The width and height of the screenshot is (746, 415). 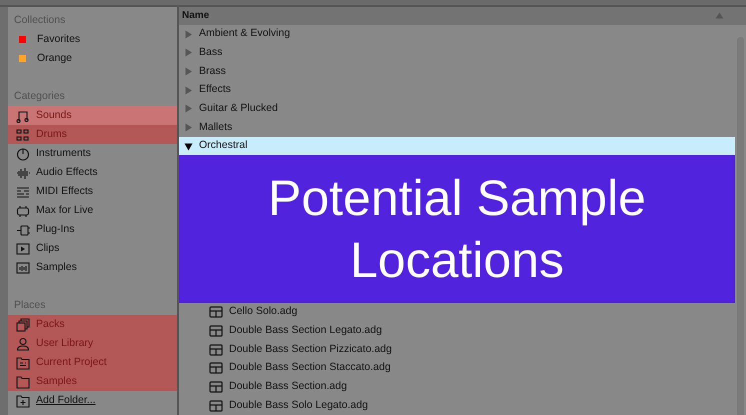 I want to click on music-note-icon, so click(x=23, y=115).